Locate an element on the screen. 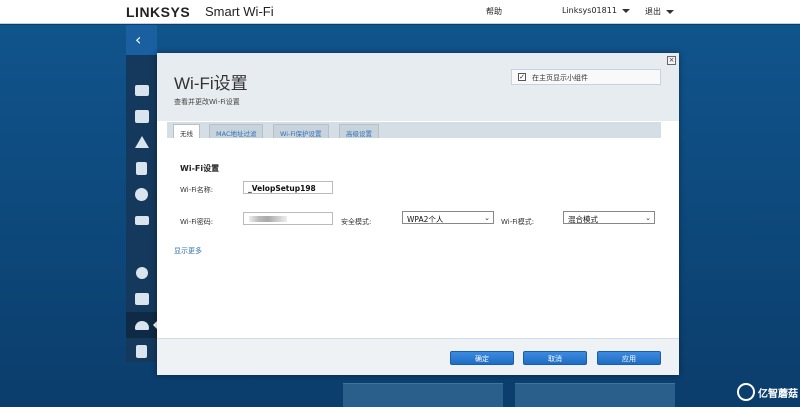  dialog-header: Wi-Fi设置 查看并更改Wi-Fi设置 × ✓ 在主页显示小组件 is located at coordinates (418, 87).